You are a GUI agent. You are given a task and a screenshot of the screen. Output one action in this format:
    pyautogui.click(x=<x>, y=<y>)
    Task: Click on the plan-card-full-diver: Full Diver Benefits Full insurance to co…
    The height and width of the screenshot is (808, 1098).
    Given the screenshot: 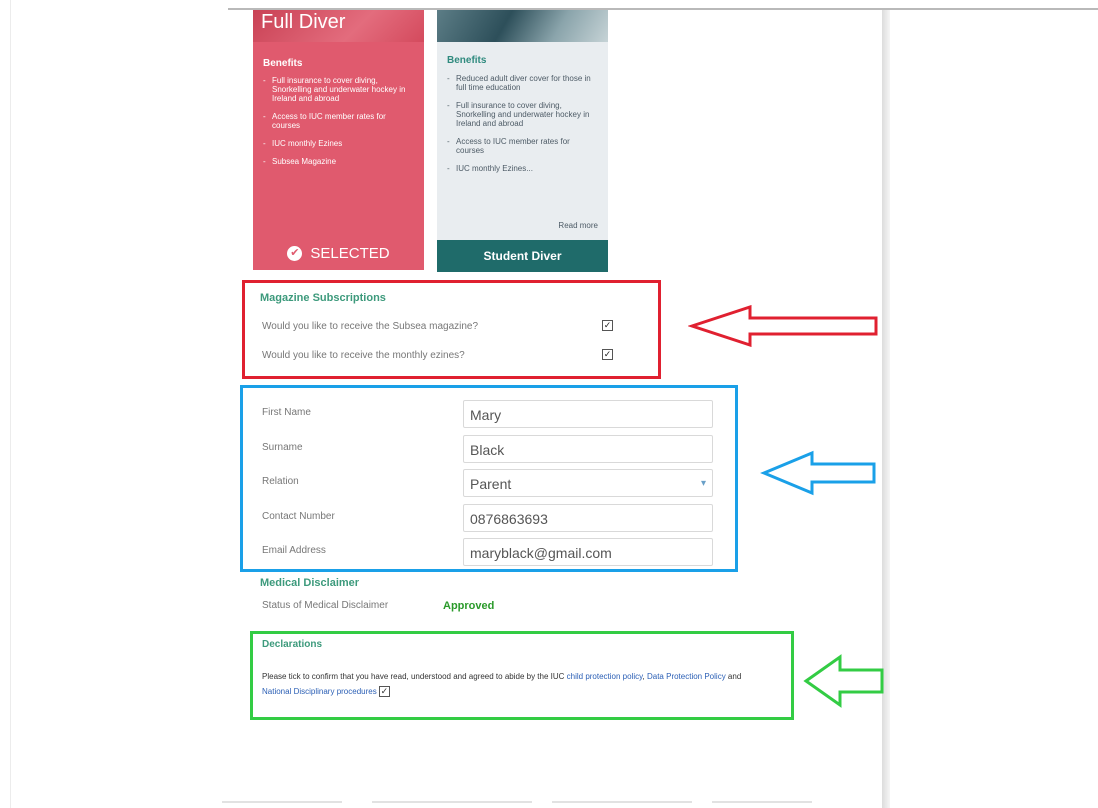 What is the action you would take?
    pyautogui.click(x=338, y=140)
    